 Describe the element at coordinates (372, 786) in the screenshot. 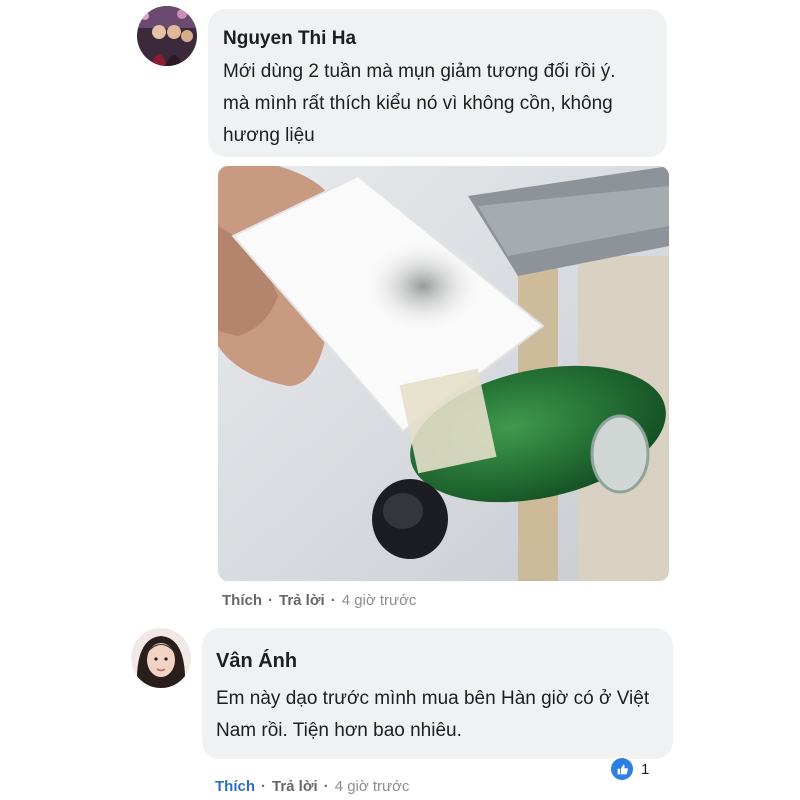

I see `timestamp-2: 4 giờ trước` at that location.